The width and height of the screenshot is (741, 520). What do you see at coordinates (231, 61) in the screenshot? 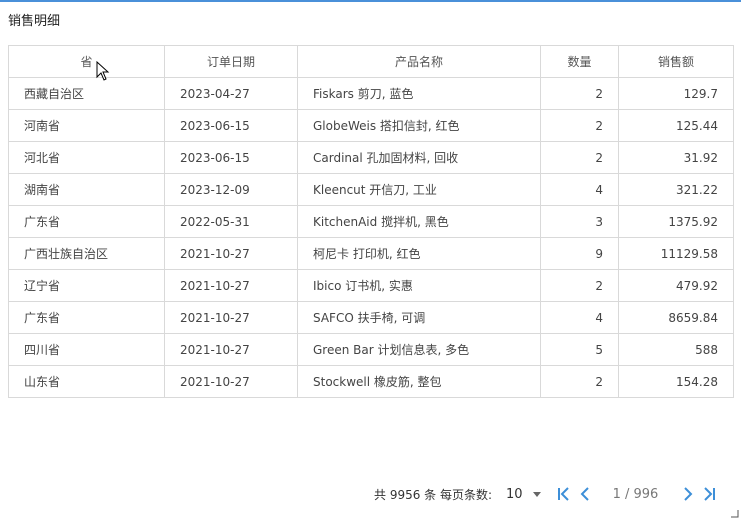
I see `column-header-order-date: 订单日期` at bounding box center [231, 61].